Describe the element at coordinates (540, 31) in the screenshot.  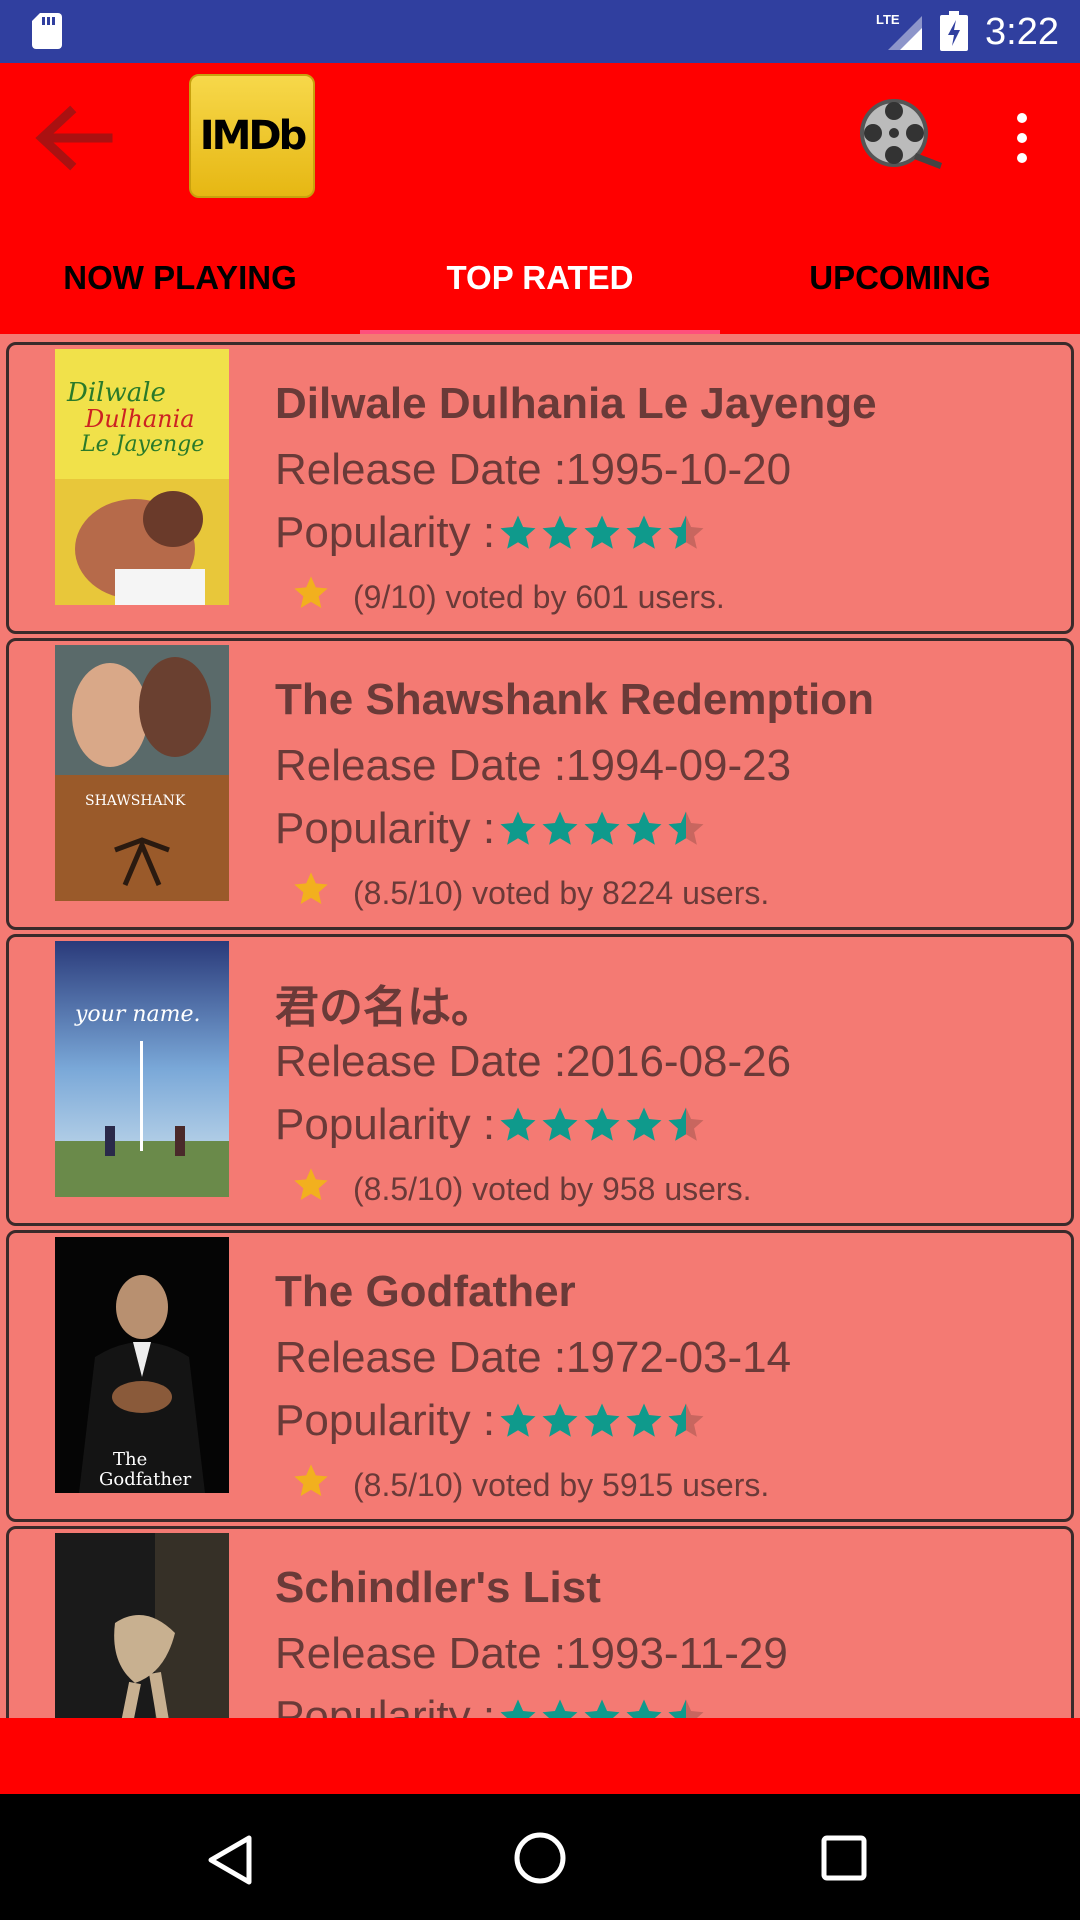
I see `status-bar: LTE 3:22` at that location.